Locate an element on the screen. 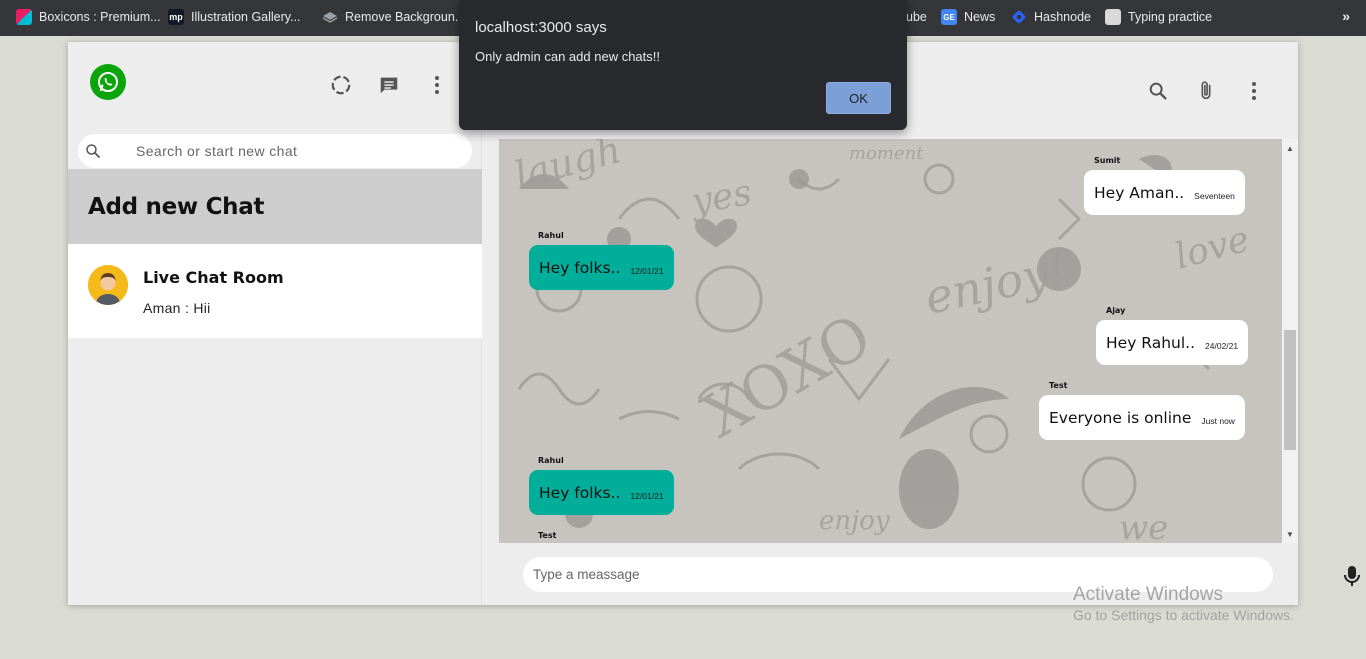  avatar is located at coordinates (108, 285).